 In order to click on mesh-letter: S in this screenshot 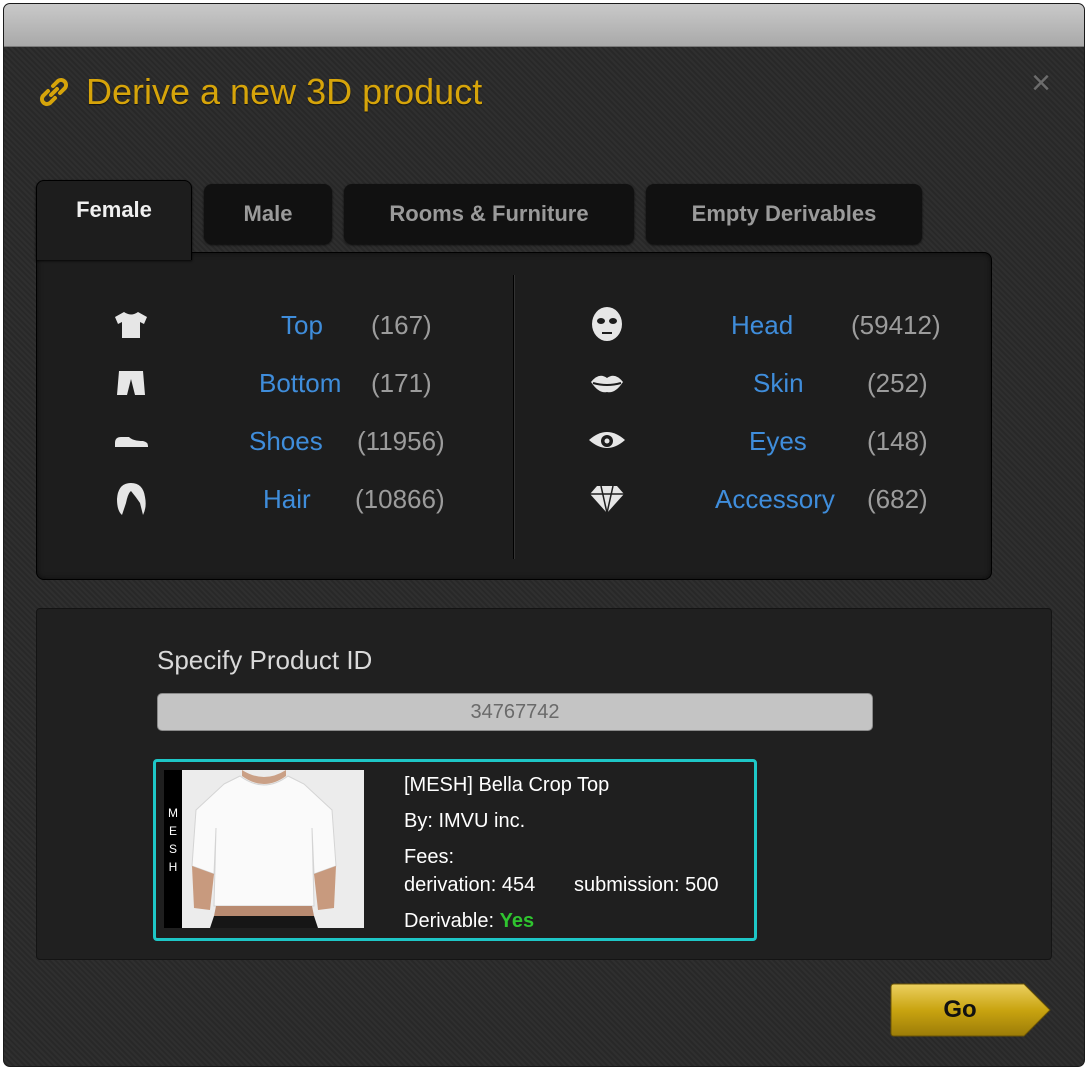, I will do `click(172, 849)`.